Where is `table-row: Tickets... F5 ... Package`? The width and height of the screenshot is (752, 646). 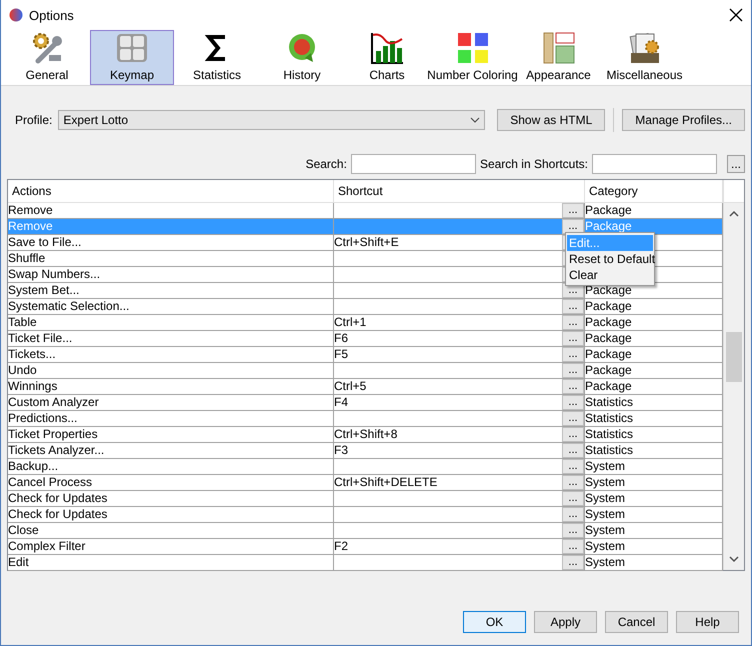 table-row: Tickets... F5 ... Package is located at coordinates (365, 355).